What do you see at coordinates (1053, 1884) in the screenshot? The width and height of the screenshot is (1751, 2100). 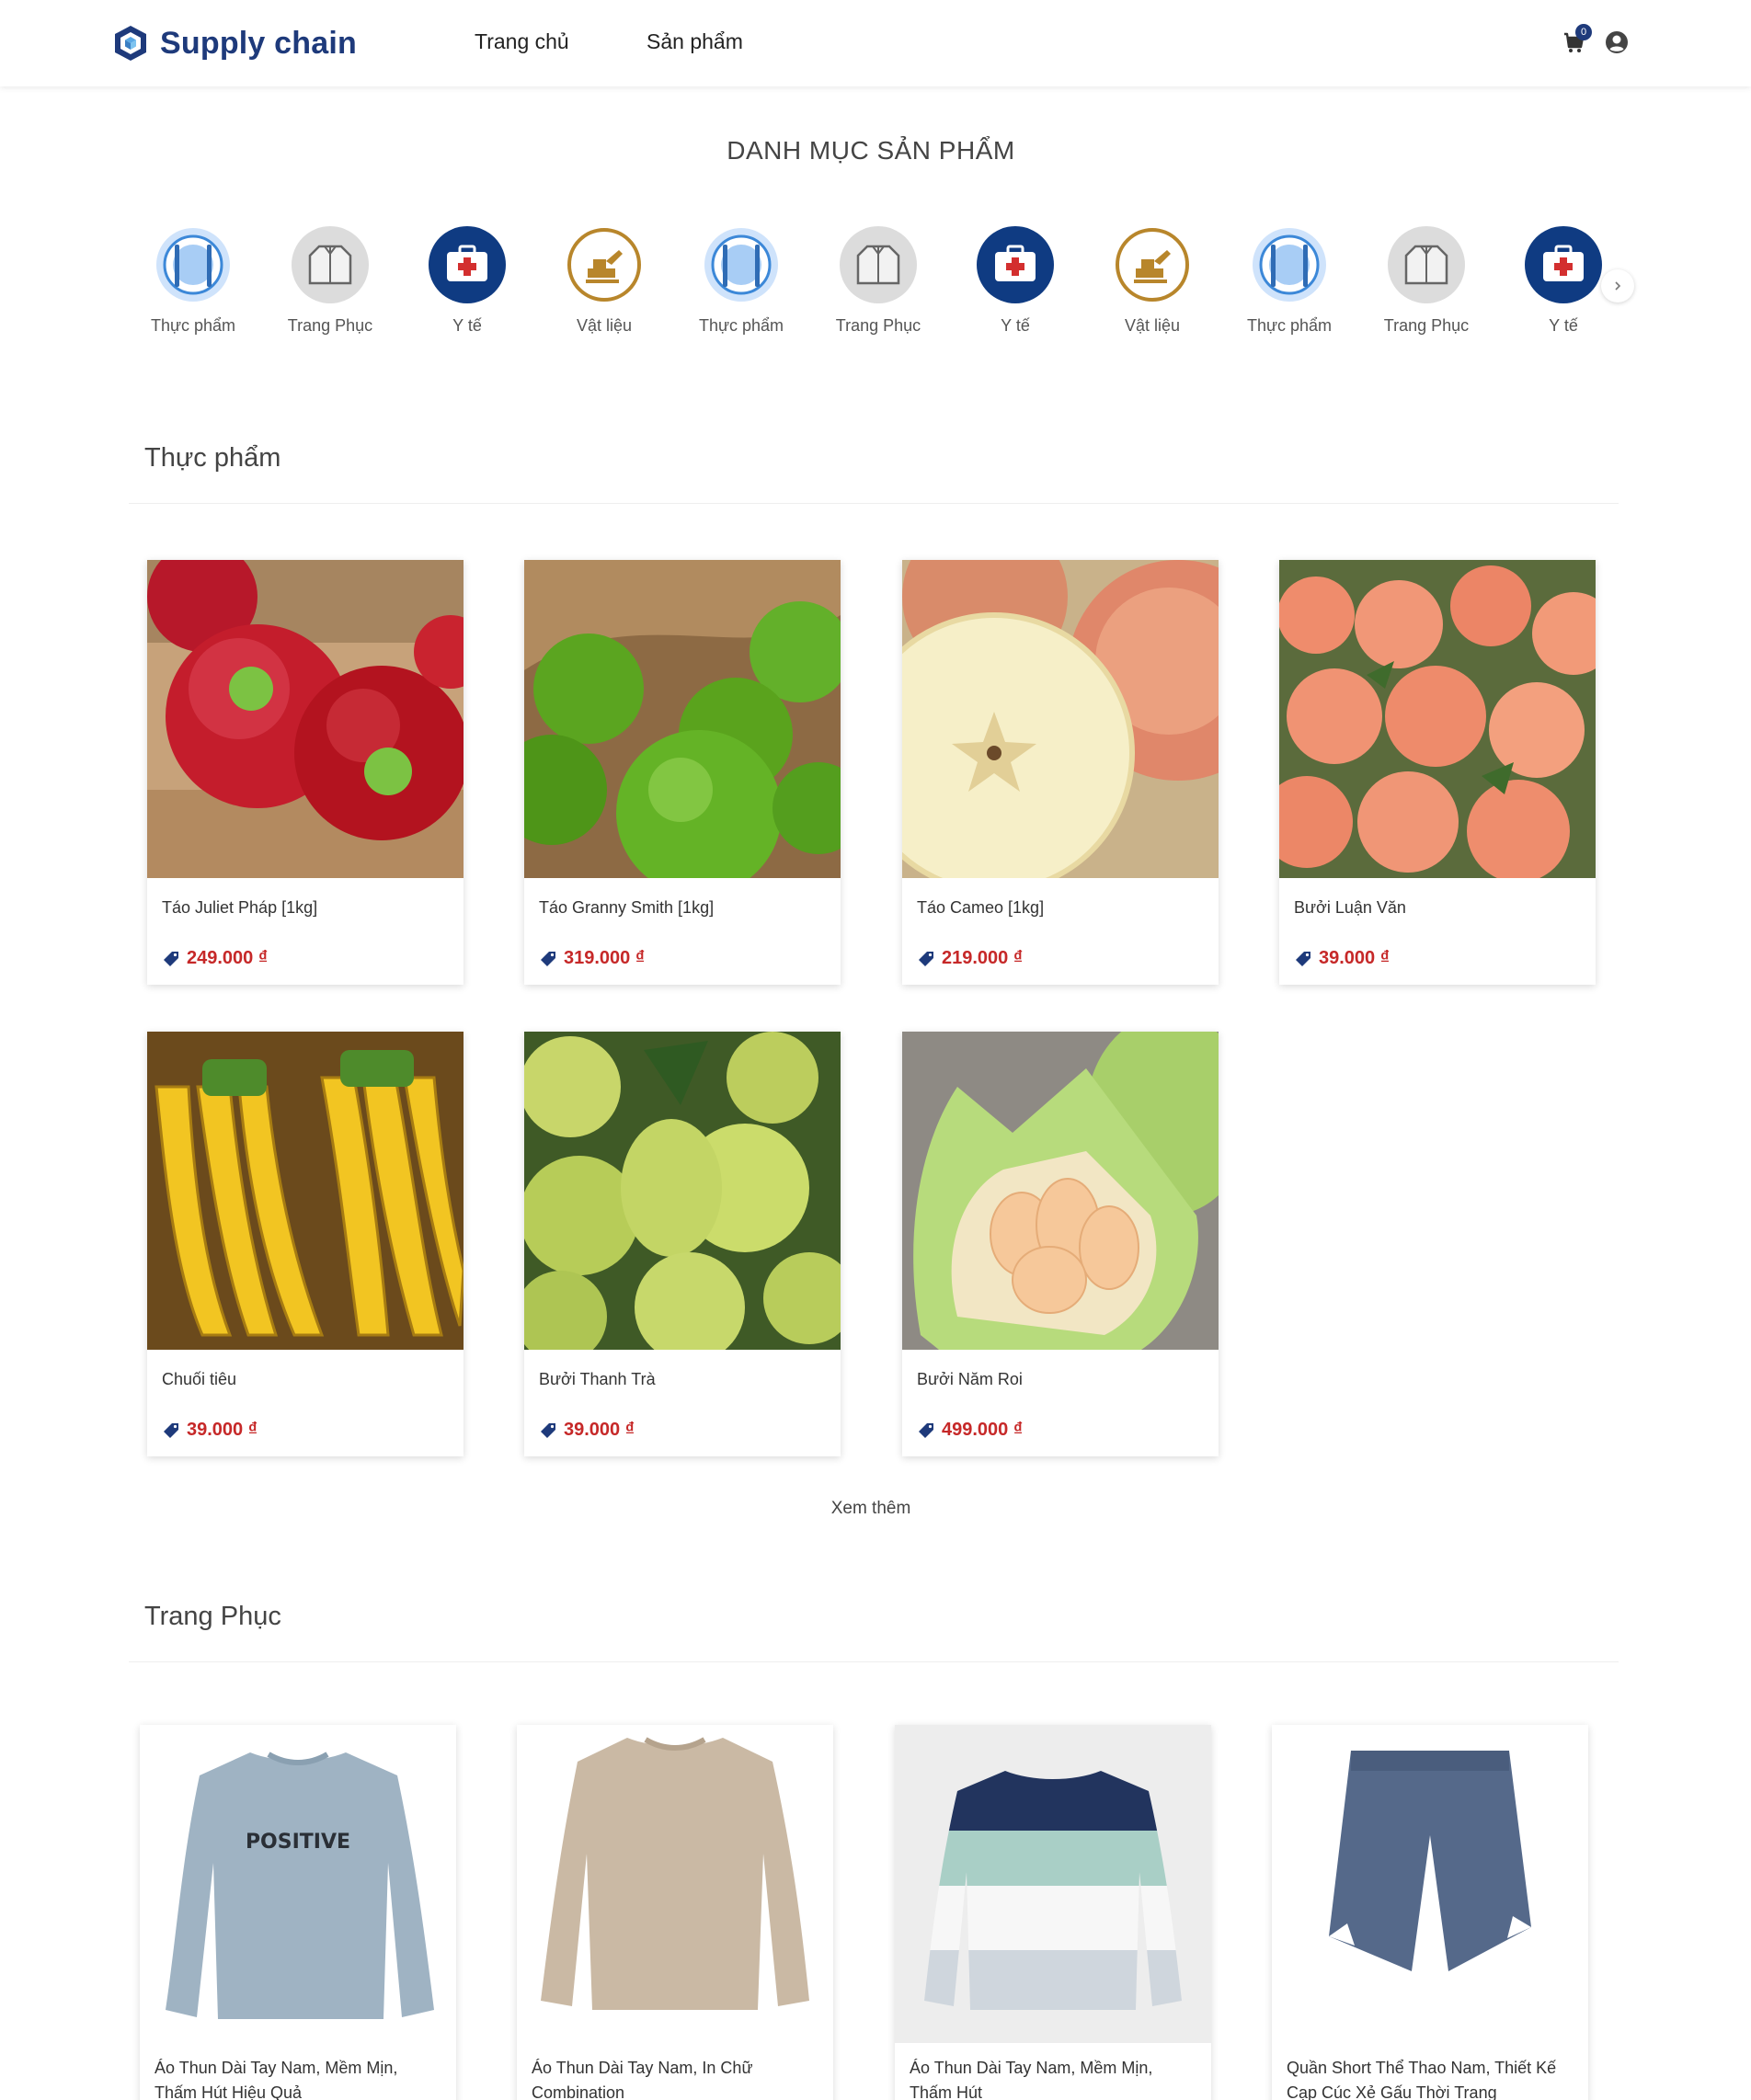 I see `product-image-striped-longsleeve-shirt` at bounding box center [1053, 1884].